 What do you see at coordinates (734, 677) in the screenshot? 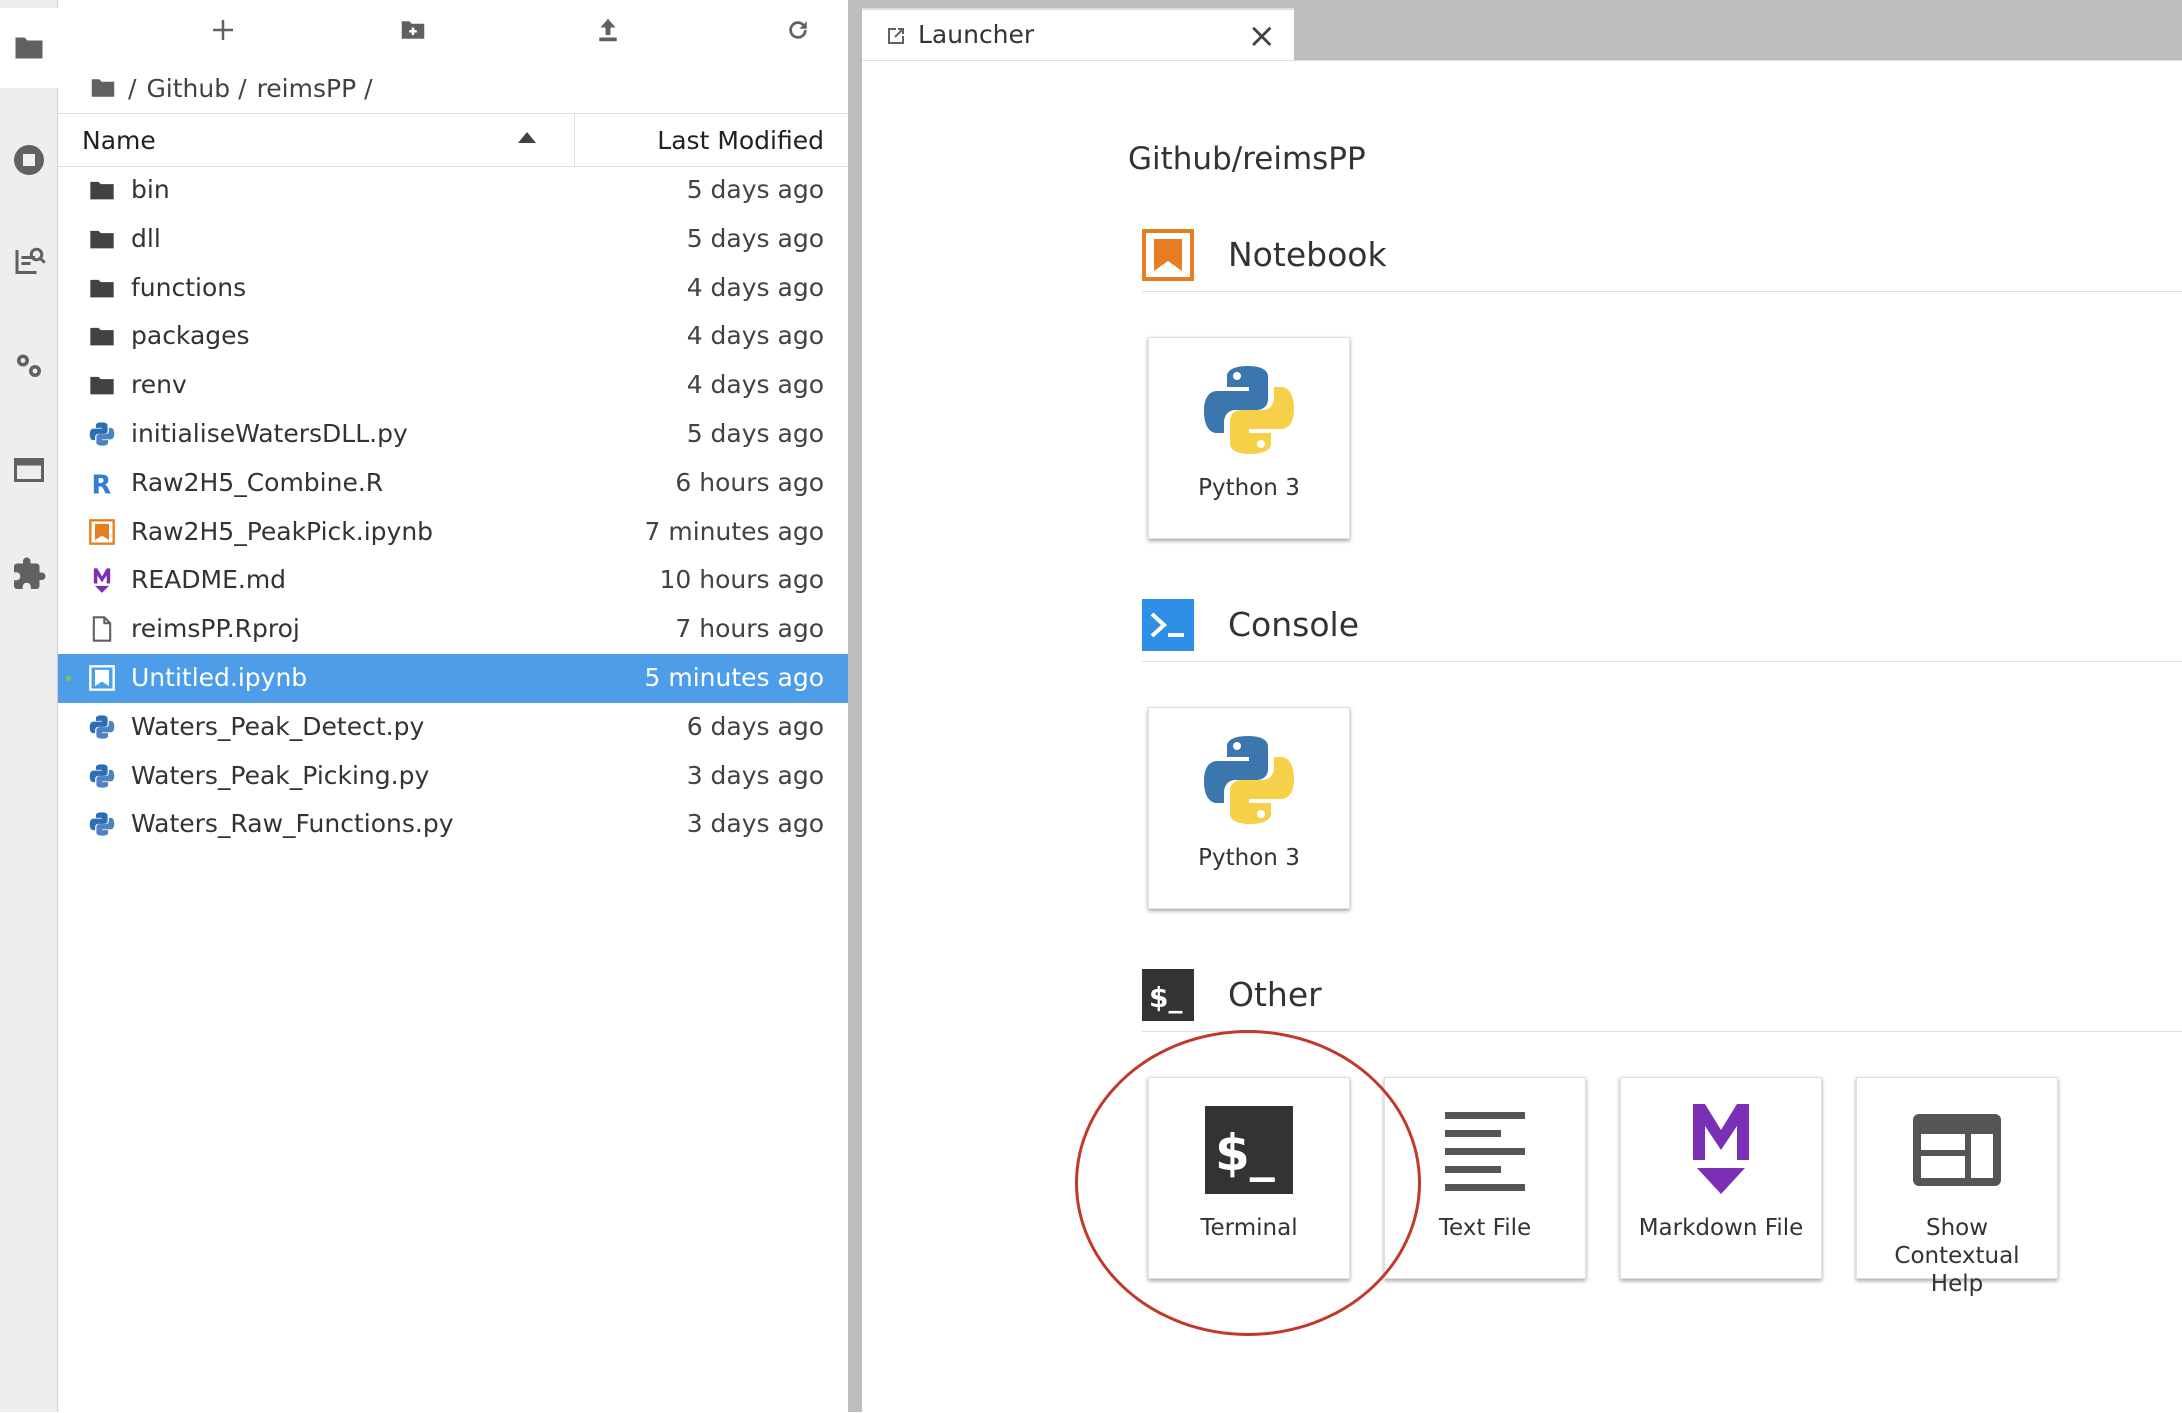
I see `file-modified: 5 minutes ago` at bounding box center [734, 677].